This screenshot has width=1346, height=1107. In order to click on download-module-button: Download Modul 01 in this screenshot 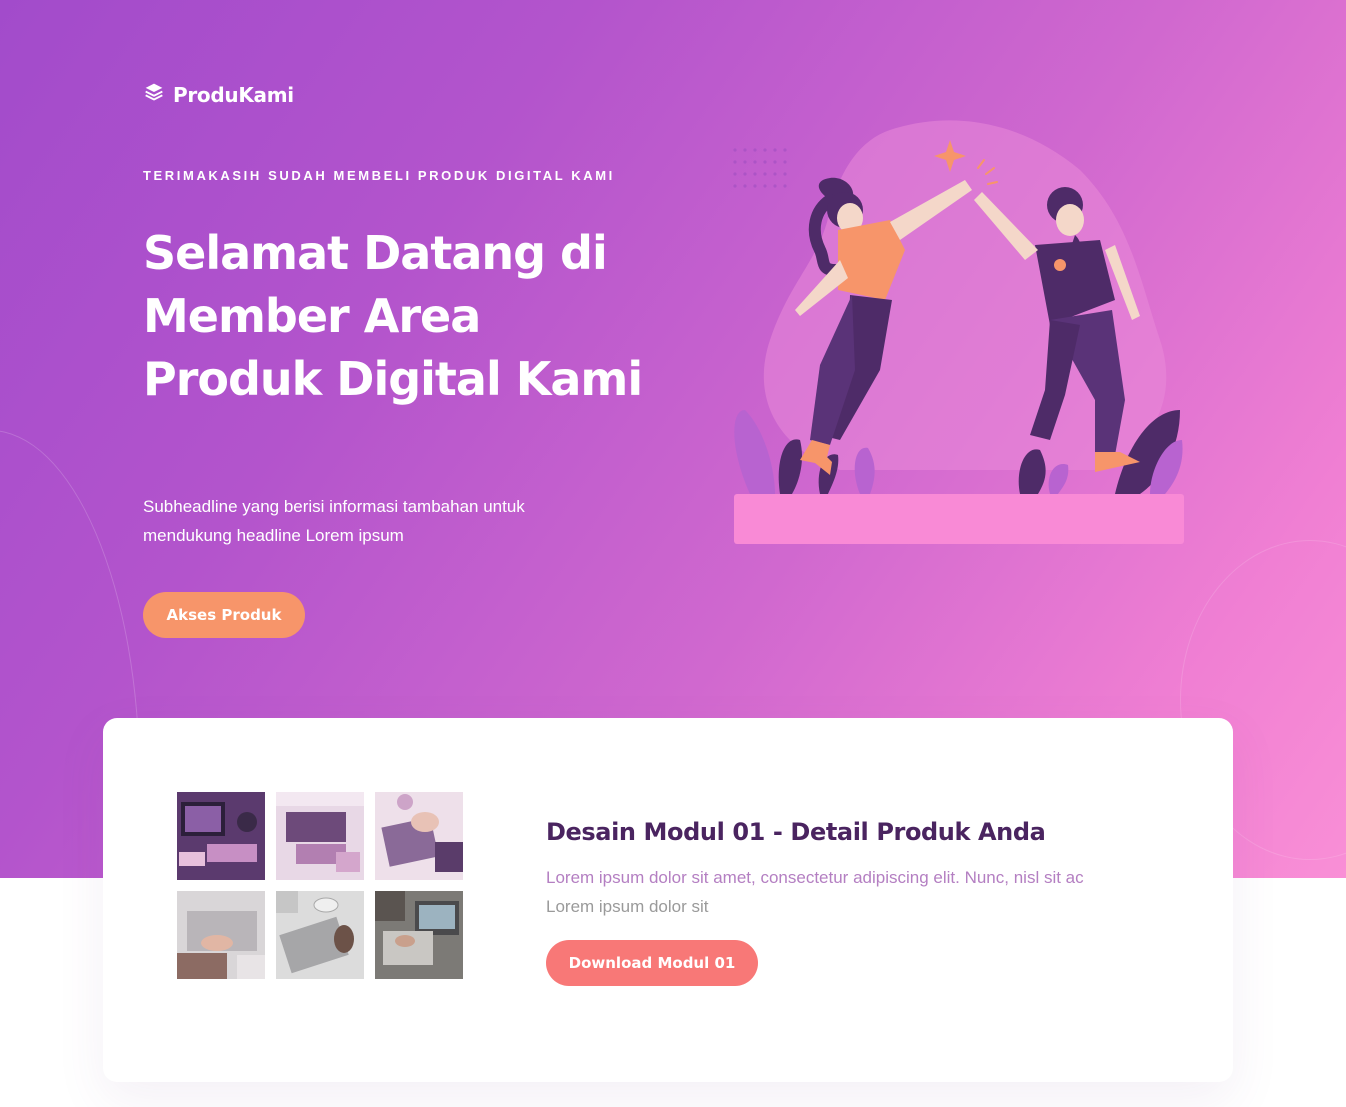, I will do `click(652, 963)`.